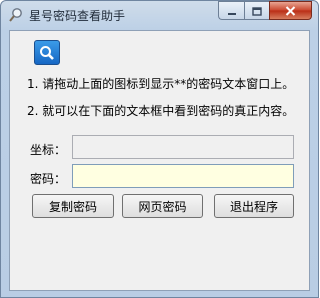 This screenshot has height=298, width=320. What do you see at coordinates (73, 206) in the screenshot?
I see `copy-password-button: 复制密码` at bounding box center [73, 206].